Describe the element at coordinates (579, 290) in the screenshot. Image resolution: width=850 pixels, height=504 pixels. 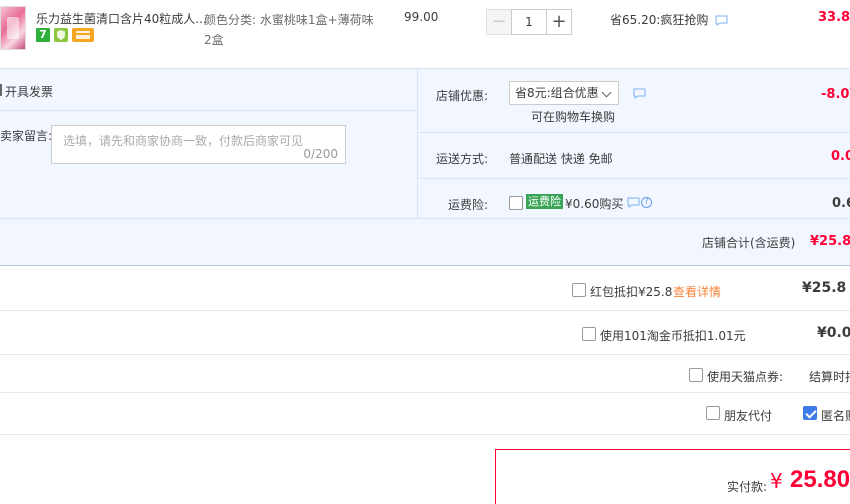
I see `redpacket-checkbox` at that location.